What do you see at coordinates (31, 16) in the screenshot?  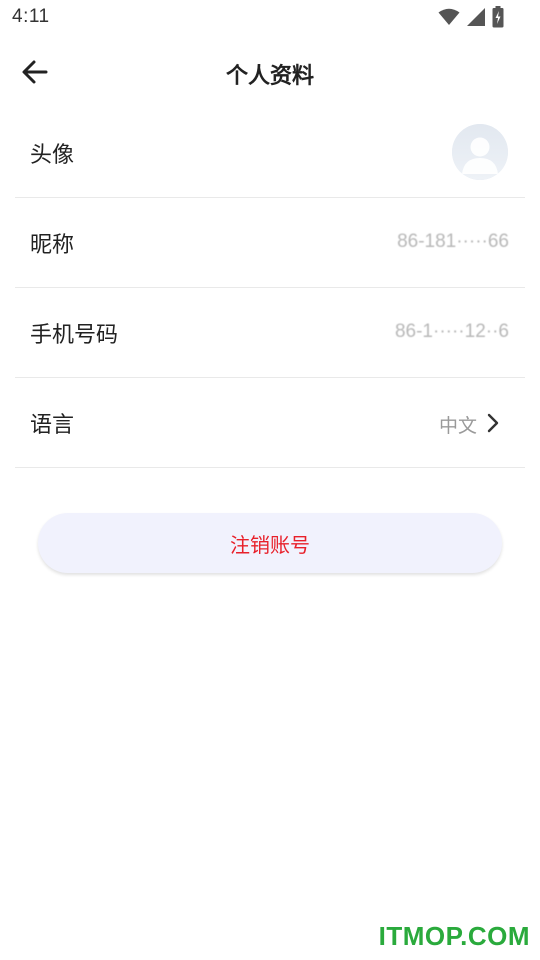 I see `status-time: 4:11` at bounding box center [31, 16].